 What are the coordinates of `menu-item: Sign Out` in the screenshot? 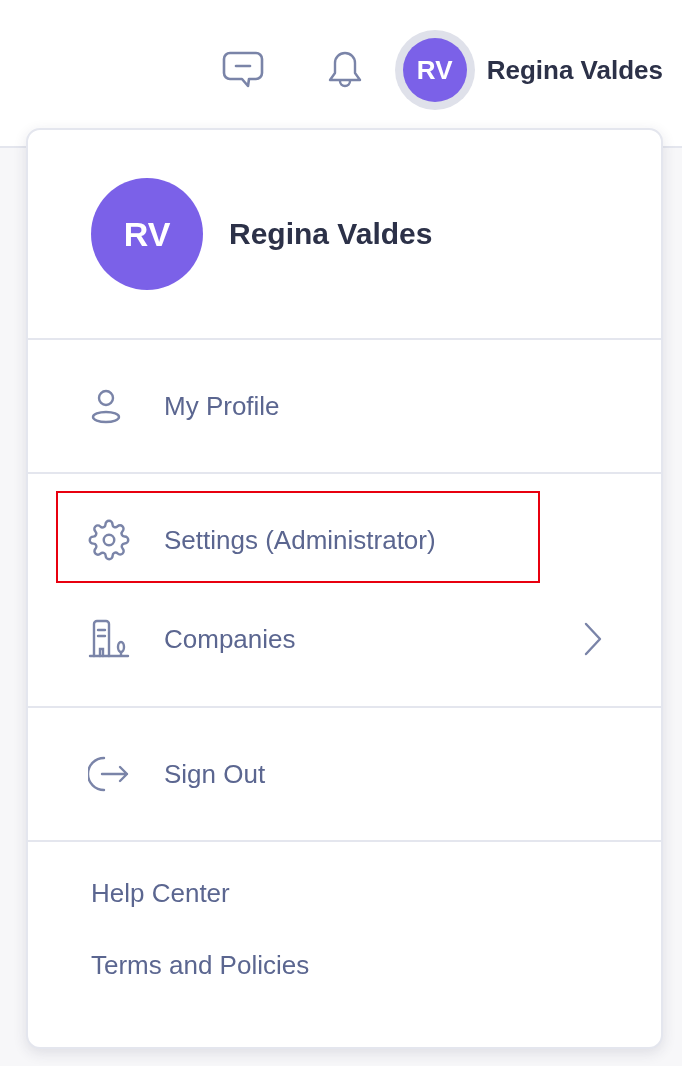 It's located at (344, 774).